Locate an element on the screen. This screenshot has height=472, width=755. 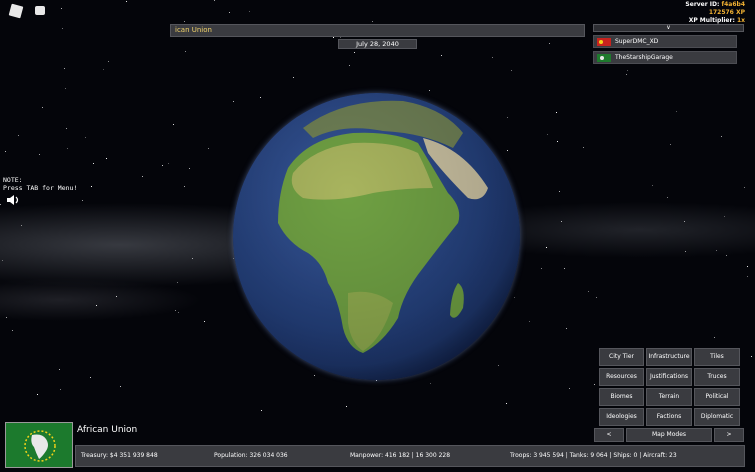
chat-icon is located at coordinates (40, 10).